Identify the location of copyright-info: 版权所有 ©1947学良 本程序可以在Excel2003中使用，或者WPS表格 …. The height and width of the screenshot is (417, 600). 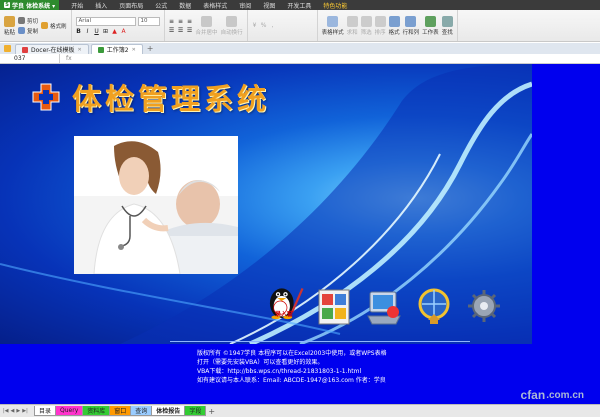
(292, 367).